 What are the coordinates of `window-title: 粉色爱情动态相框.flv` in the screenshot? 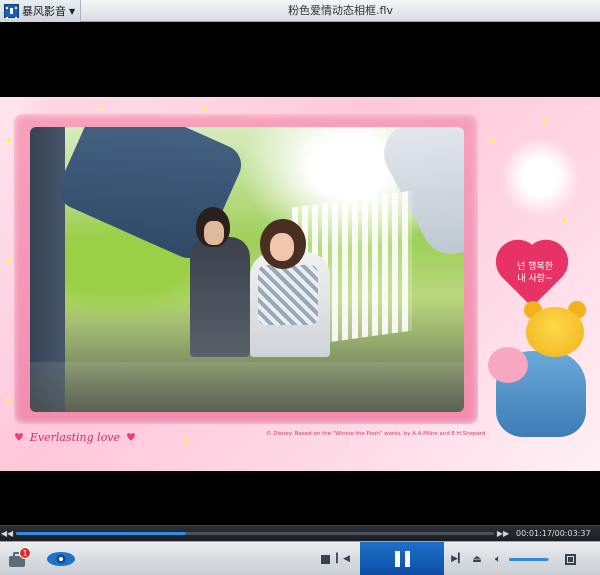 It's located at (340, 10).